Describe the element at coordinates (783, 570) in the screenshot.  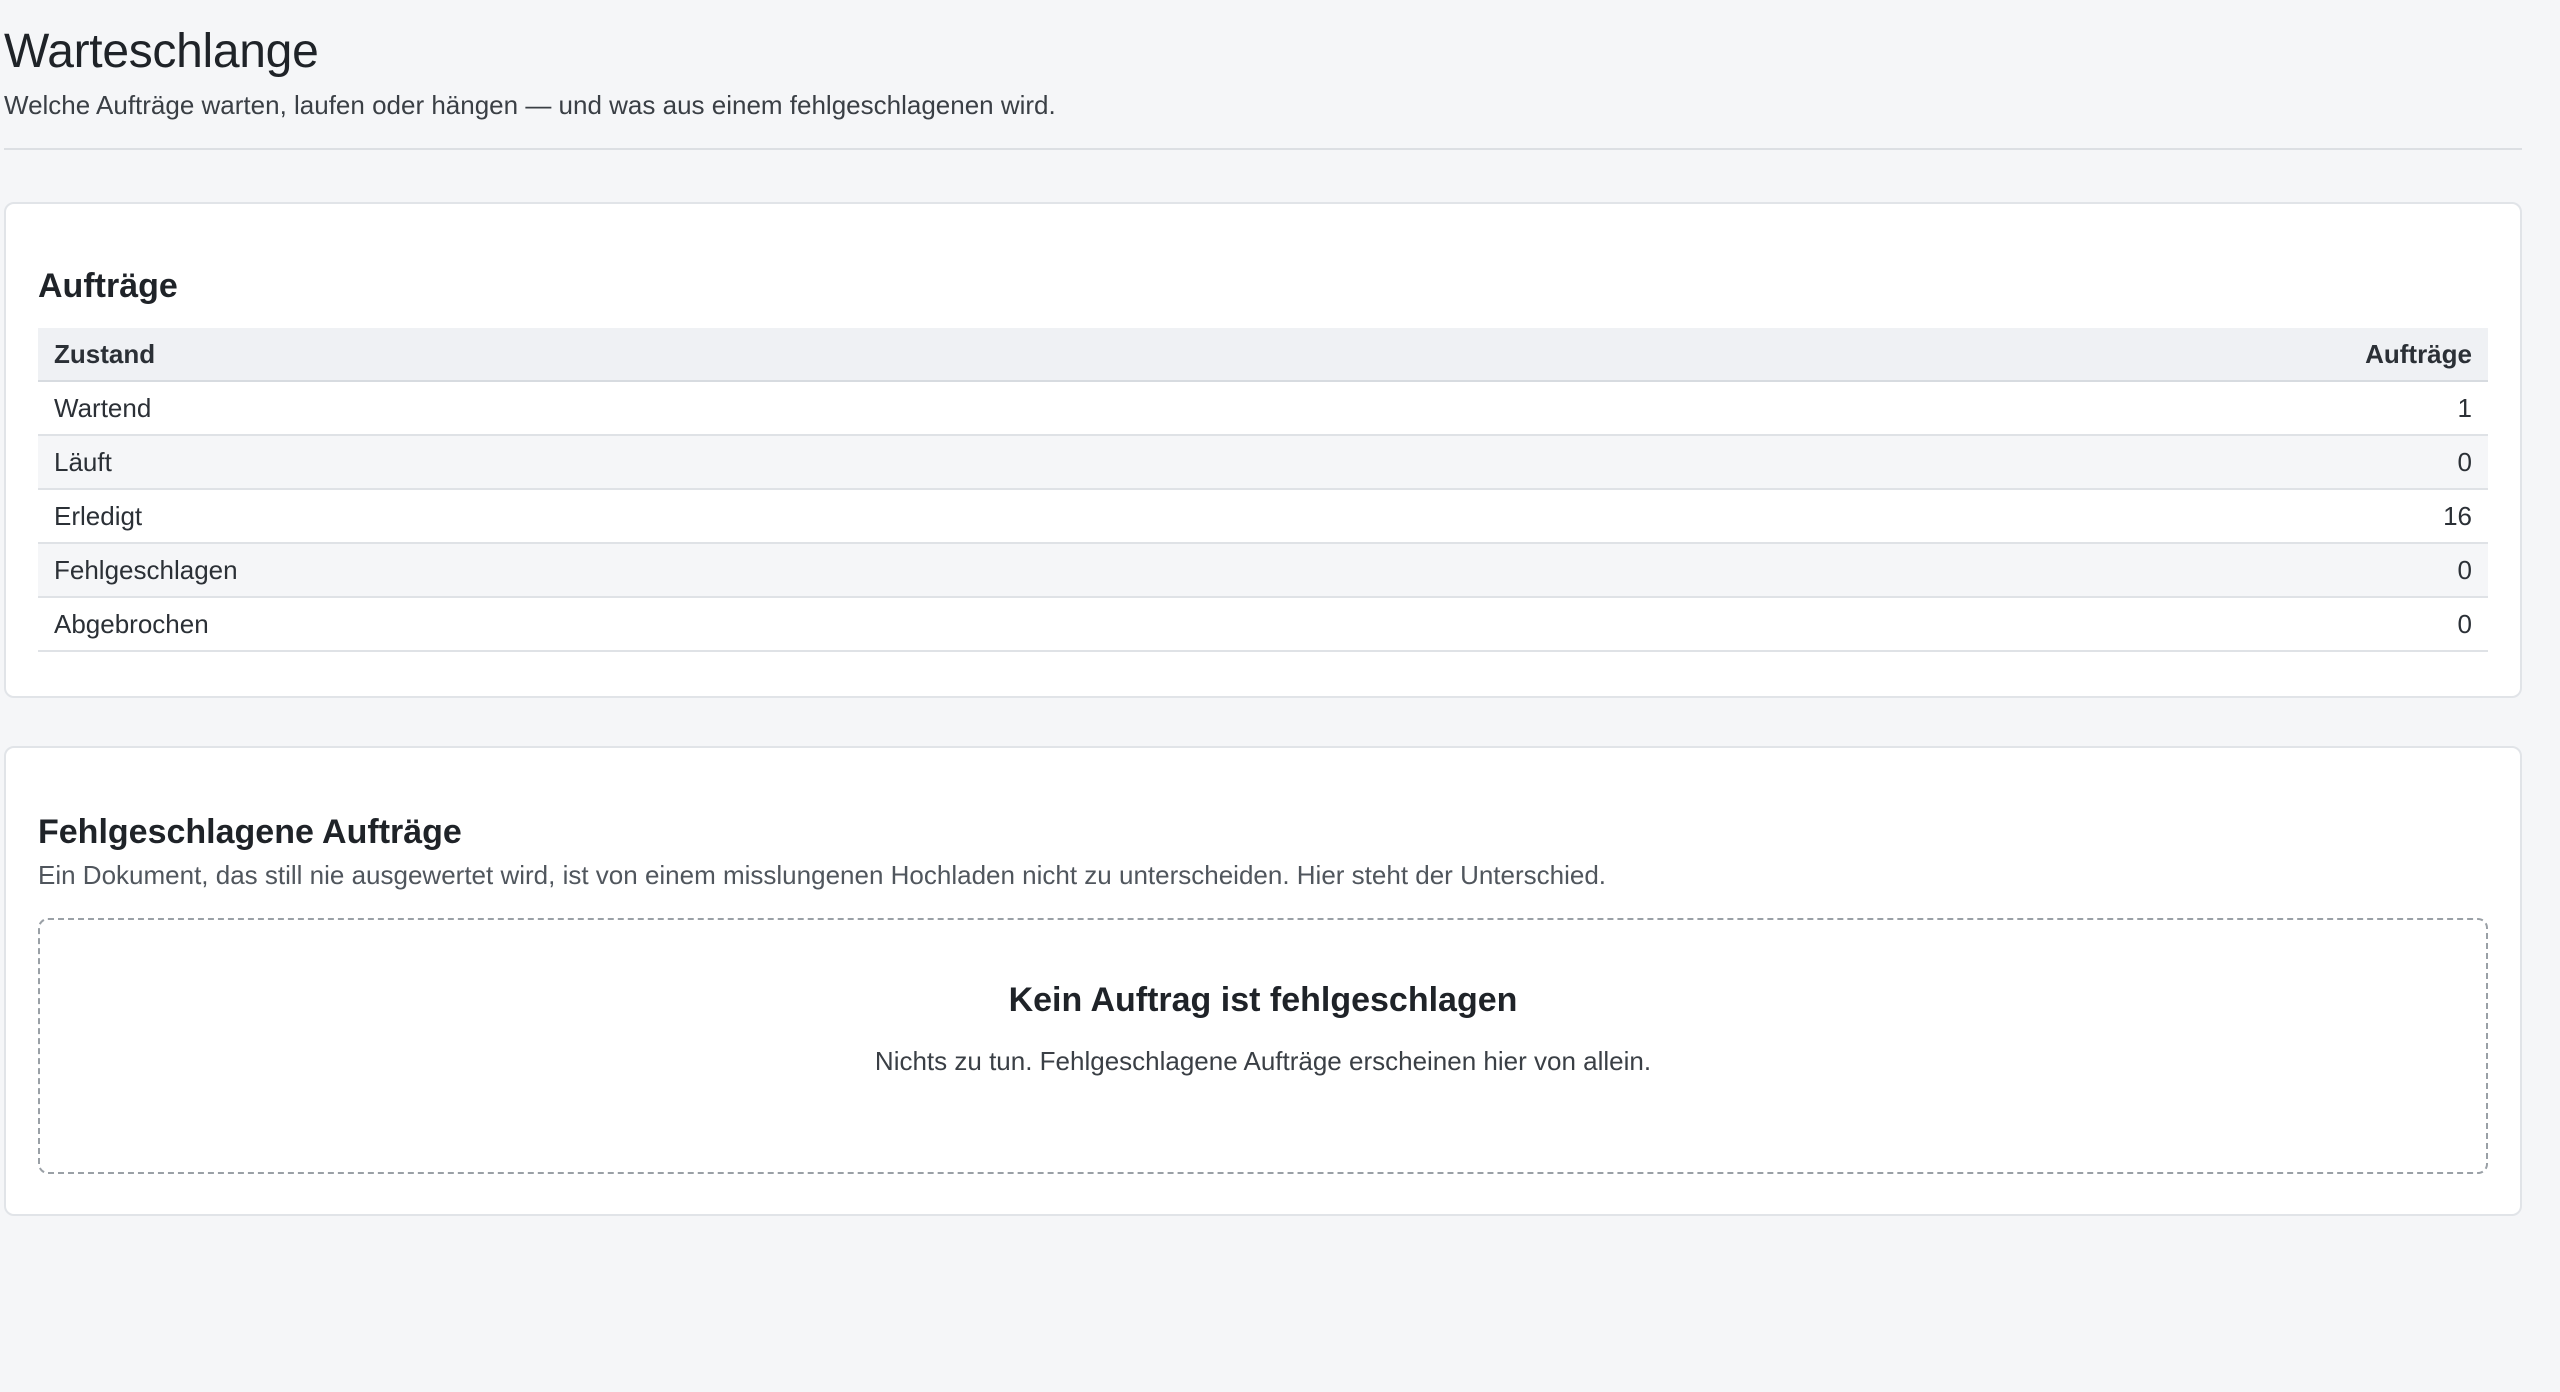
I see `state-cell: Fehlgeschlagen` at that location.